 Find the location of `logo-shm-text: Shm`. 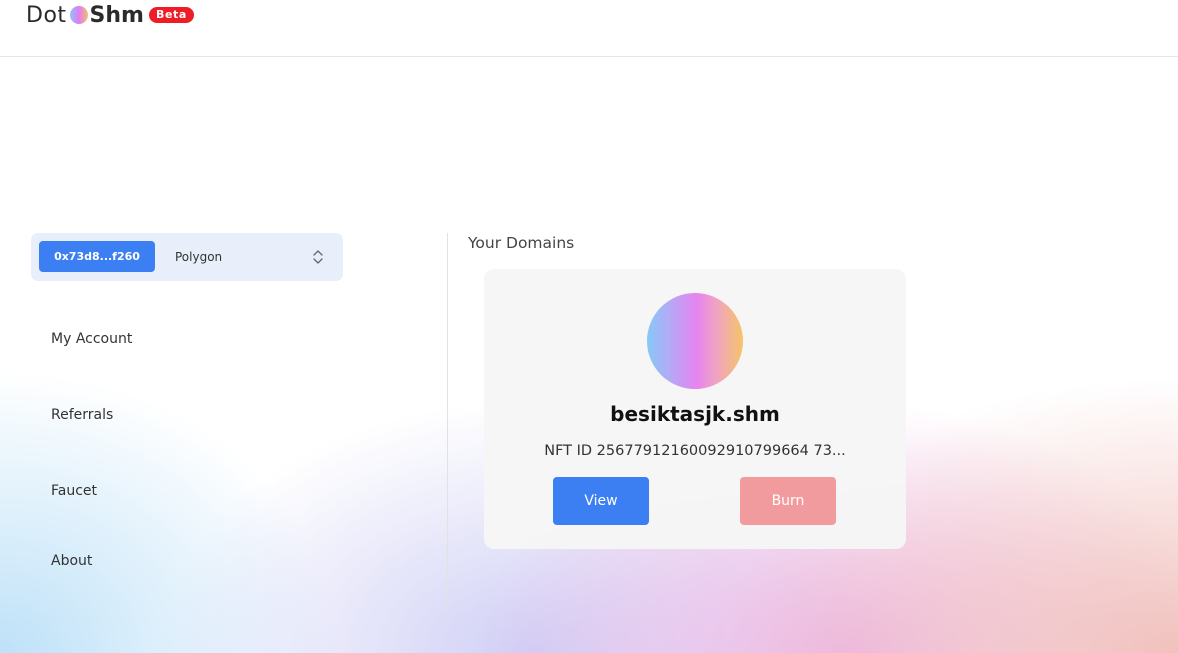

logo-shm-text: Shm is located at coordinates (116, 15).